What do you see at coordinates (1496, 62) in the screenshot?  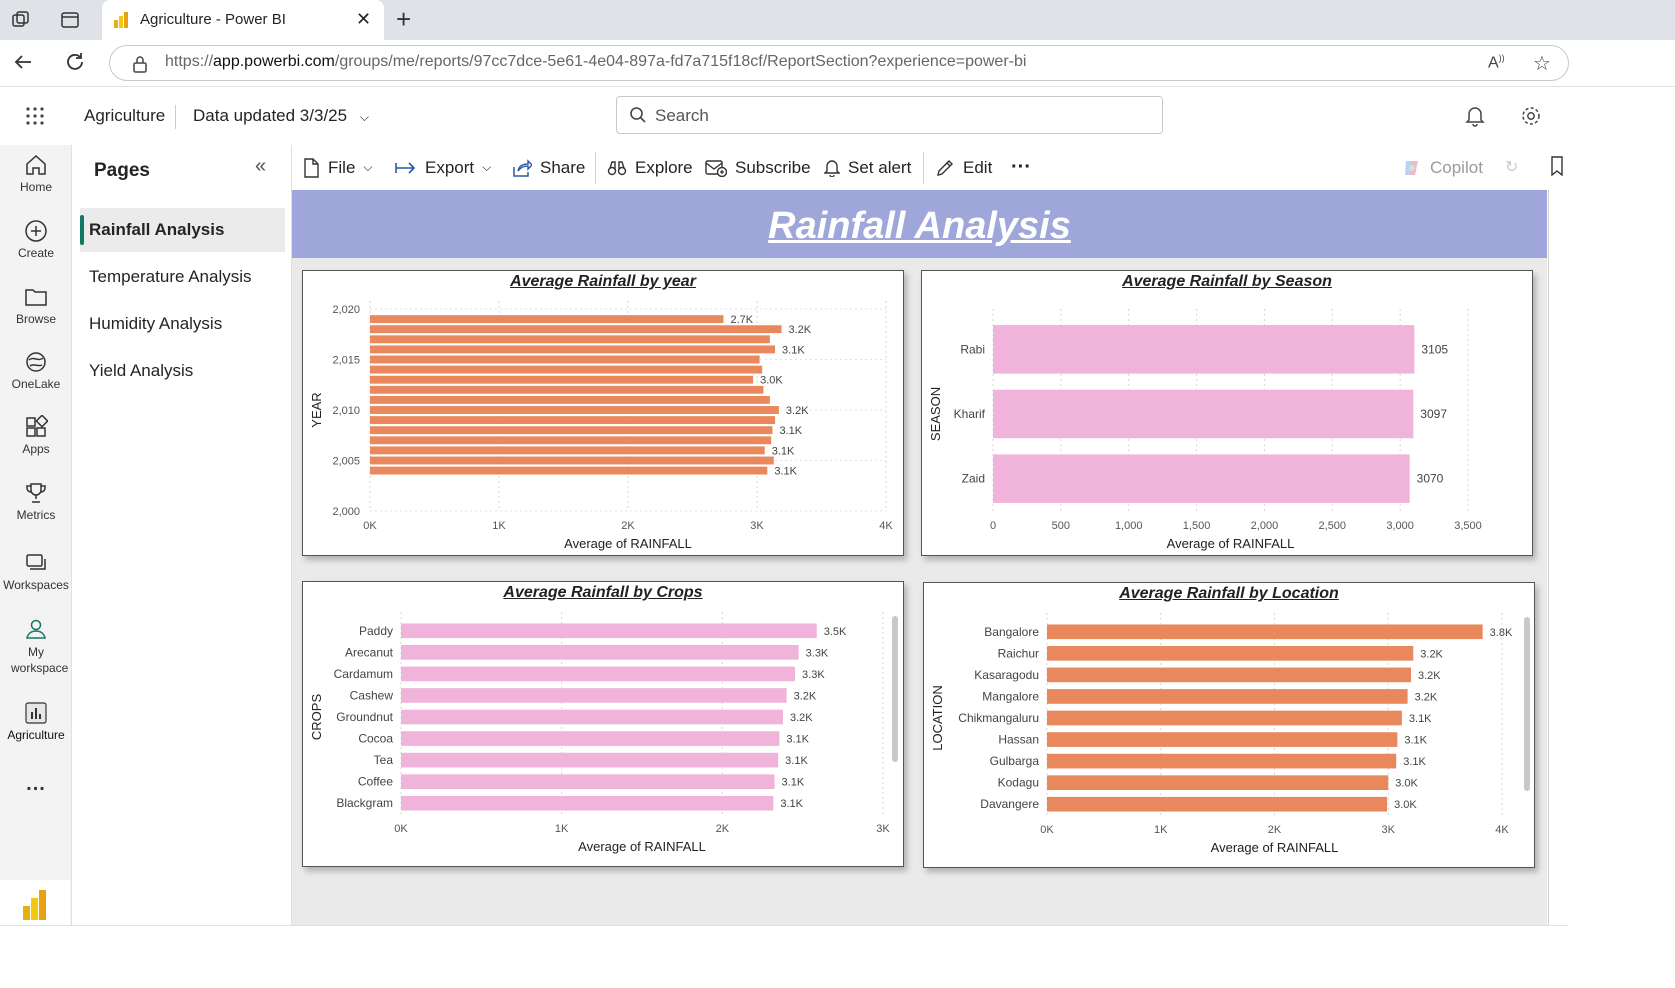 I see `read-aloud-icon: A))` at bounding box center [1496, 62].